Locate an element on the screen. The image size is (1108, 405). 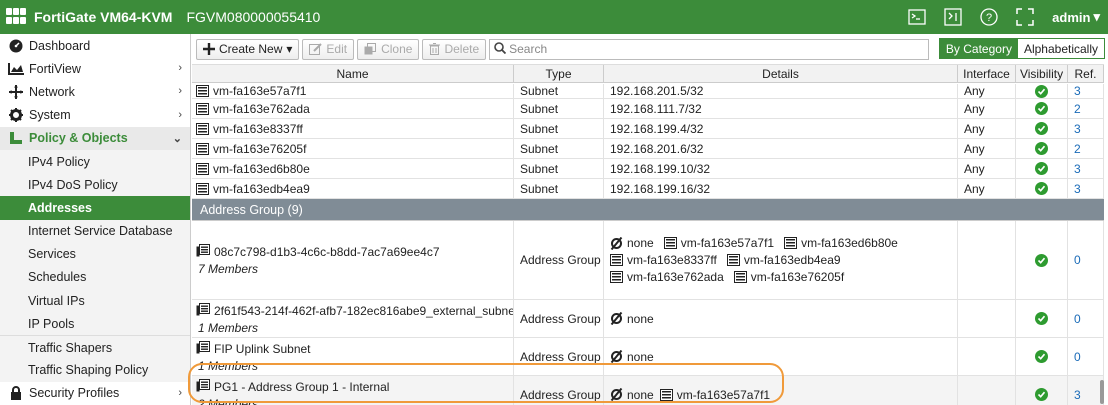
group-header-address-group: Address Group (9) is located at coordinates (648, 210).